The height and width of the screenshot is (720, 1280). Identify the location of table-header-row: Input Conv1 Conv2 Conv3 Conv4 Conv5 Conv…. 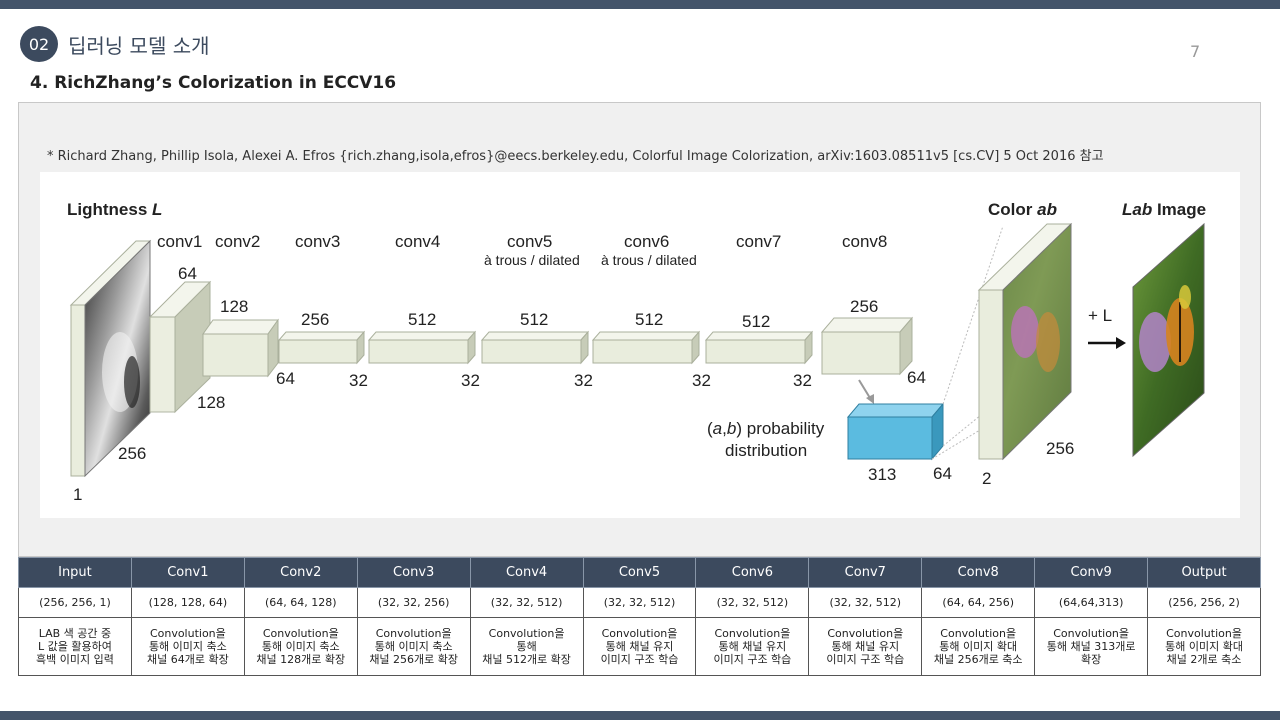
(639, 572).